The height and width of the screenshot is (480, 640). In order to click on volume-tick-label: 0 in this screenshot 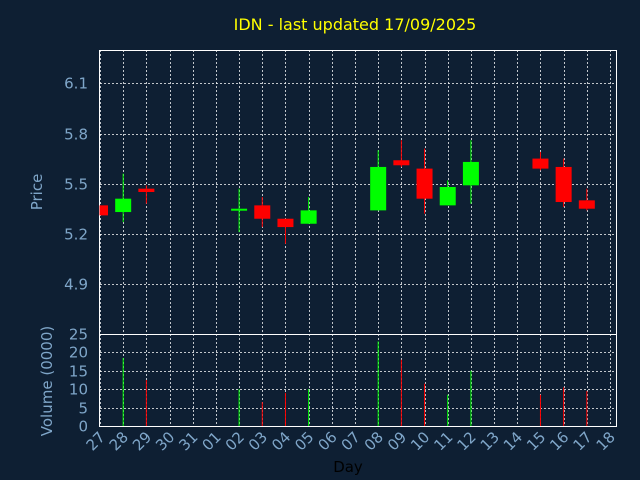, I will do `click(83, 427)`.